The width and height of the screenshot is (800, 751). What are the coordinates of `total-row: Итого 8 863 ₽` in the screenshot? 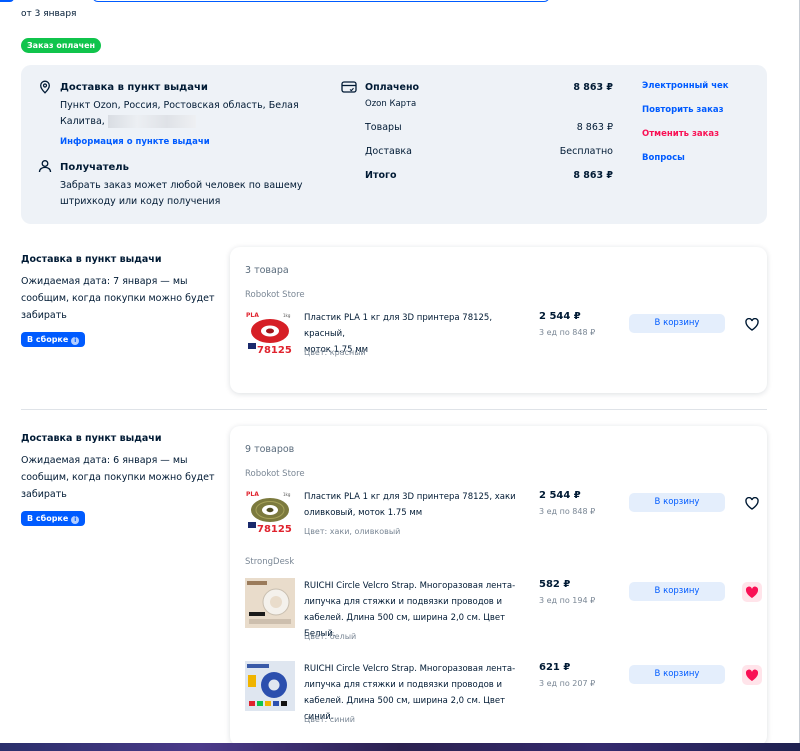 It's located at (489, 175).